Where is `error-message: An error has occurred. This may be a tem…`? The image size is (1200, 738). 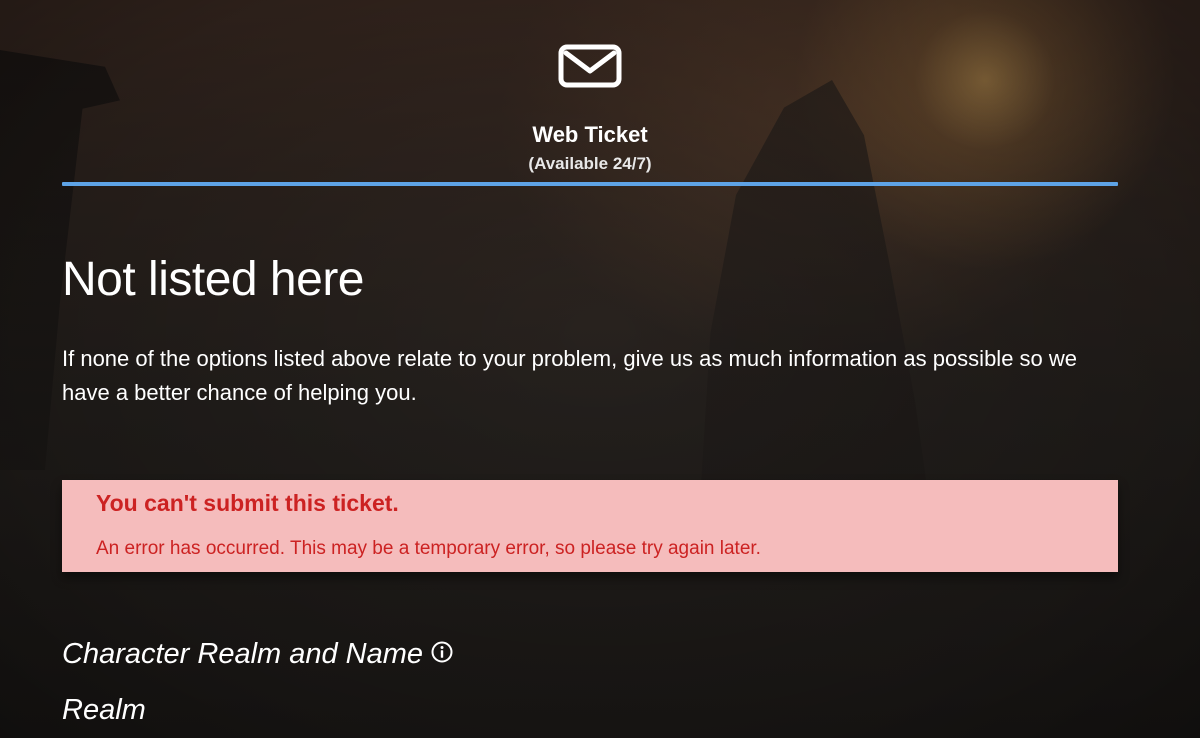 error-message: An error has occurred. This may be a tem… is located at coordinates (428, 548).